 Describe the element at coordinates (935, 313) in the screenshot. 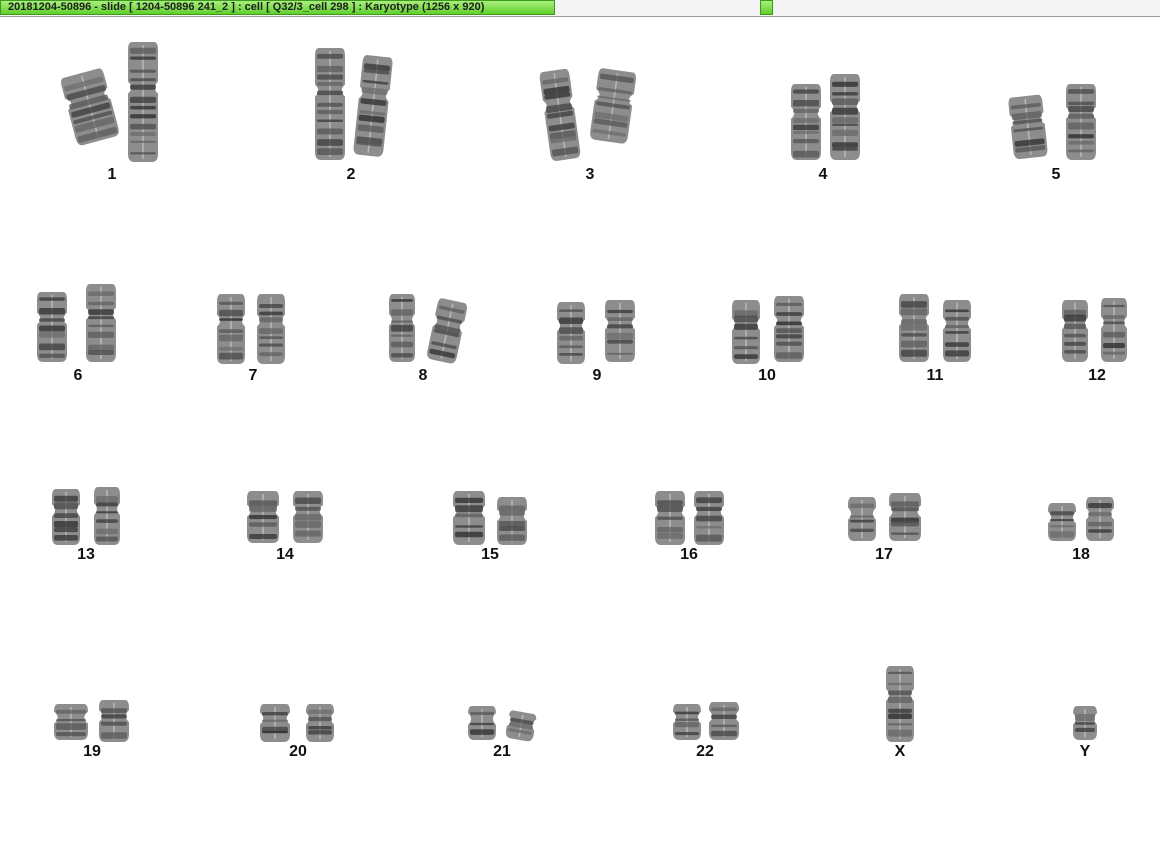

I see `chromosome-pair-11: 11` at that location.